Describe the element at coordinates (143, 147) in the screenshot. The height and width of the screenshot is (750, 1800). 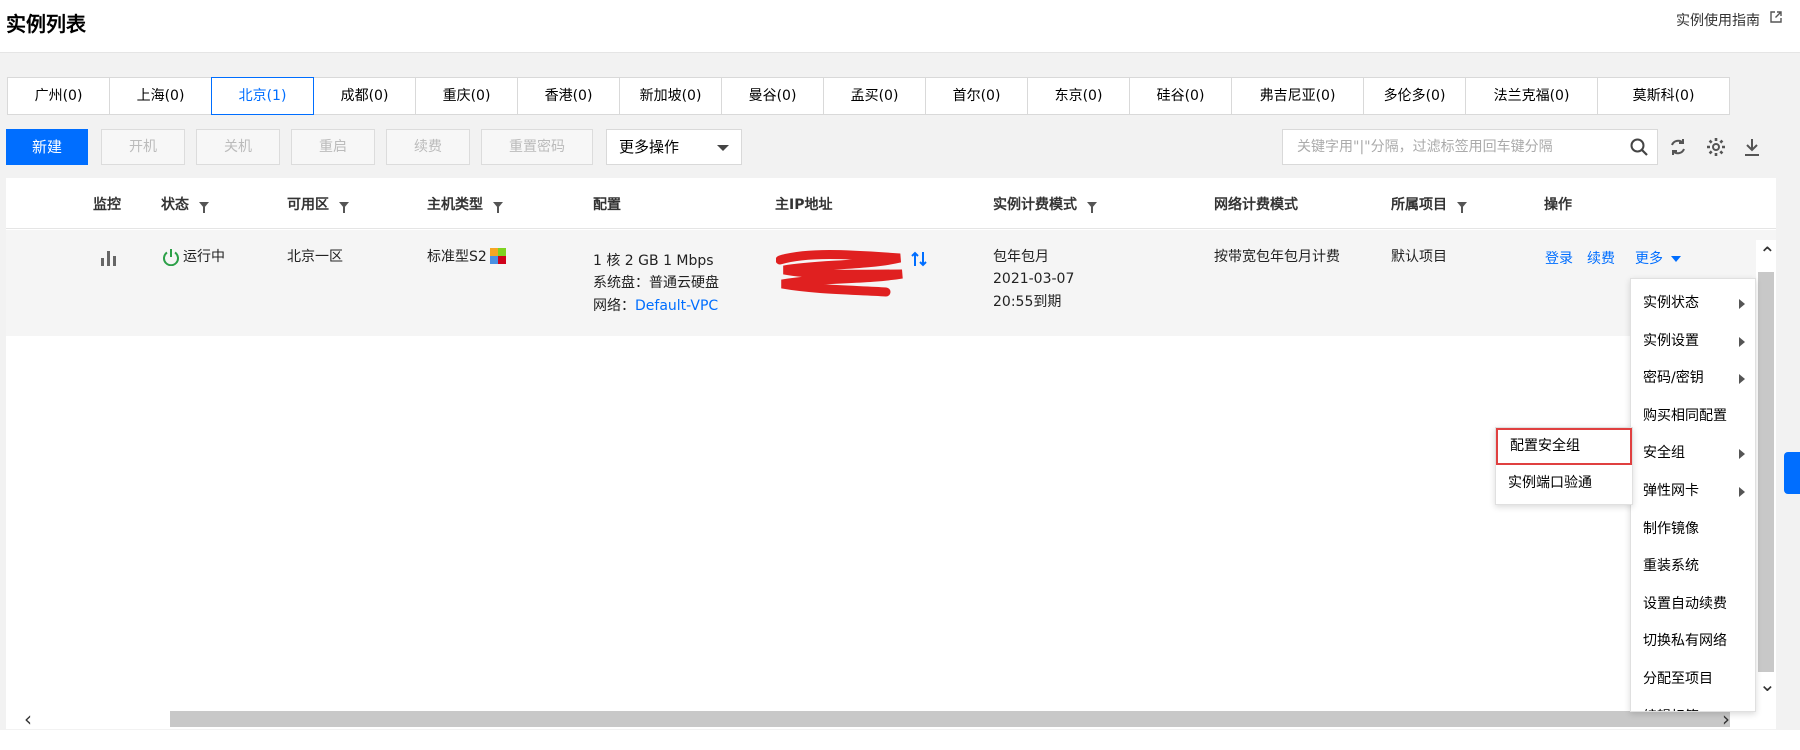
I see `start-button: 开机` at that location.